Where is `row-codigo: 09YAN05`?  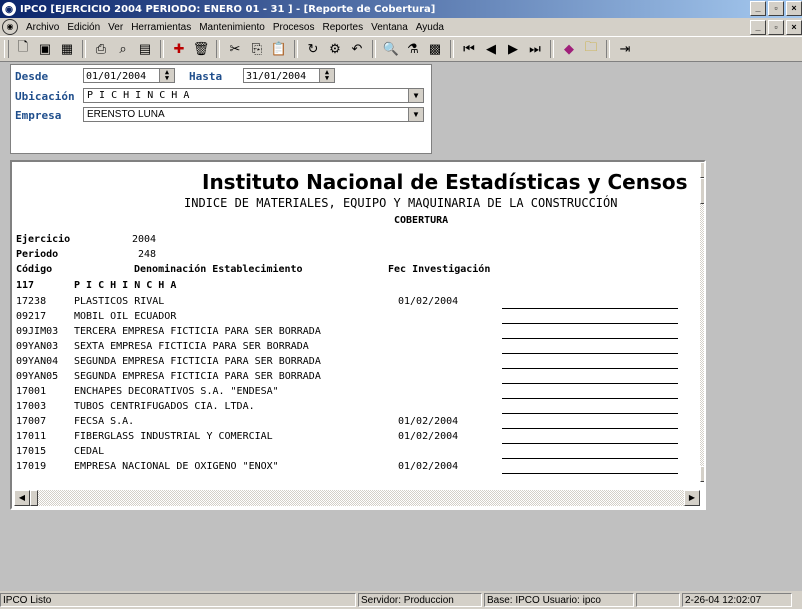
row-codigo: 09YAN05 is located at coordinates (37, 376).